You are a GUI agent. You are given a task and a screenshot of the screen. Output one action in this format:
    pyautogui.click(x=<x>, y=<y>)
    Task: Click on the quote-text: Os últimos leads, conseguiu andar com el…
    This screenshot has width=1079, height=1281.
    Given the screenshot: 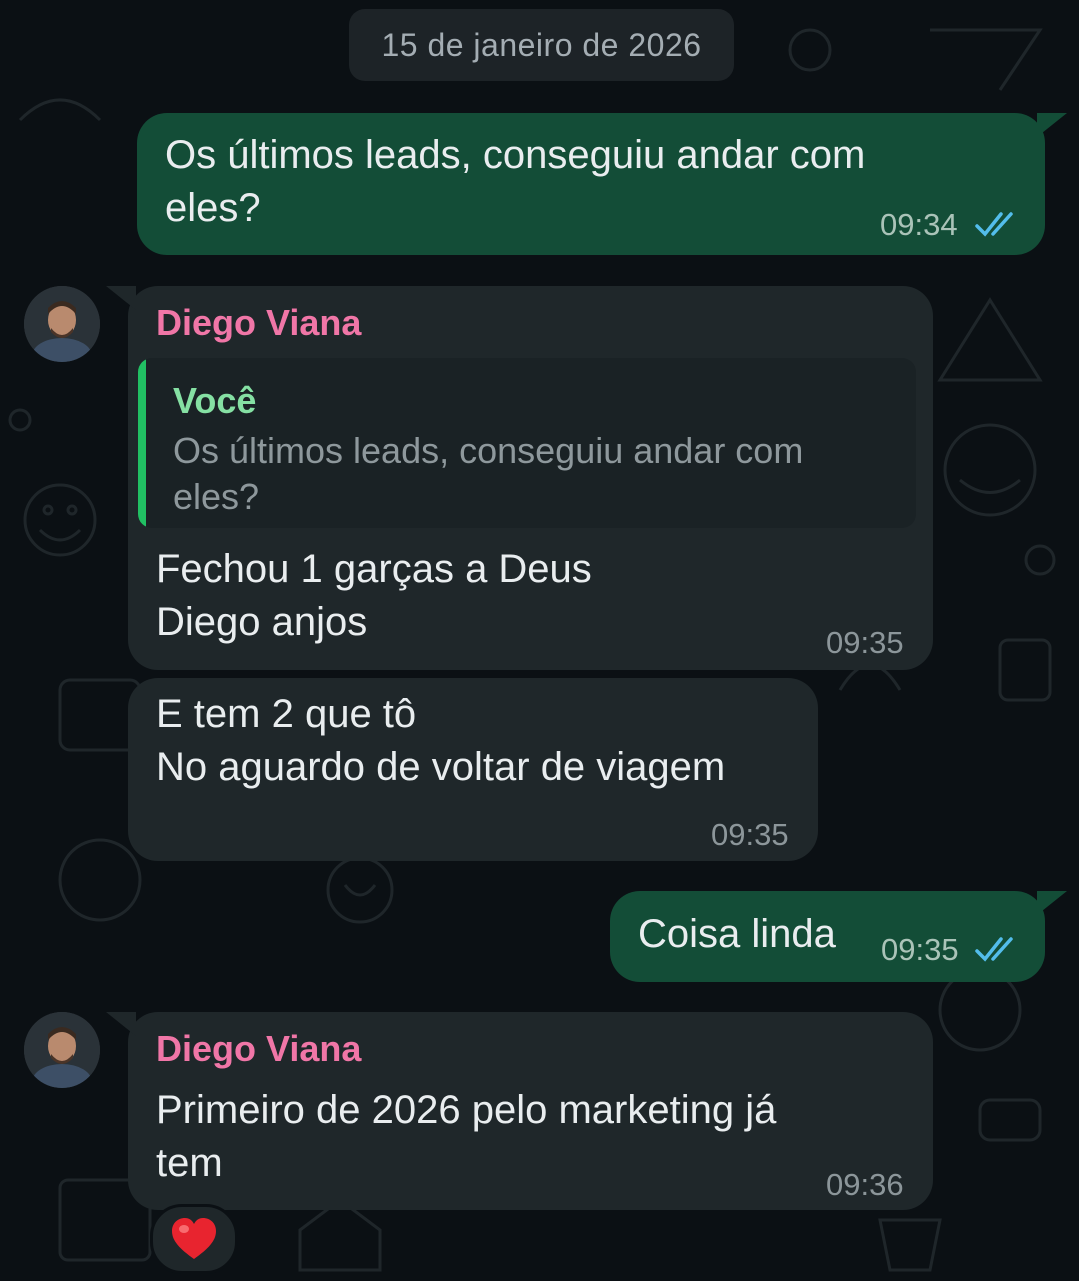 What is the action you would take?
    pyautogui.click(x=488, y=473)
    